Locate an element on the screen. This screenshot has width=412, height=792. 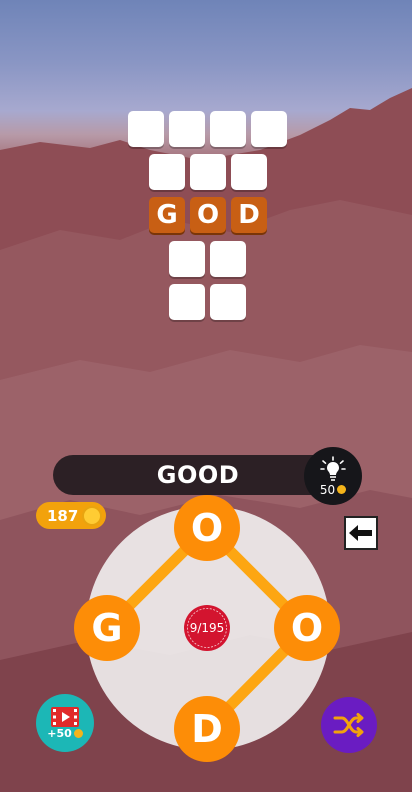
lightbulb-icon is located at coordinates (333, 468).